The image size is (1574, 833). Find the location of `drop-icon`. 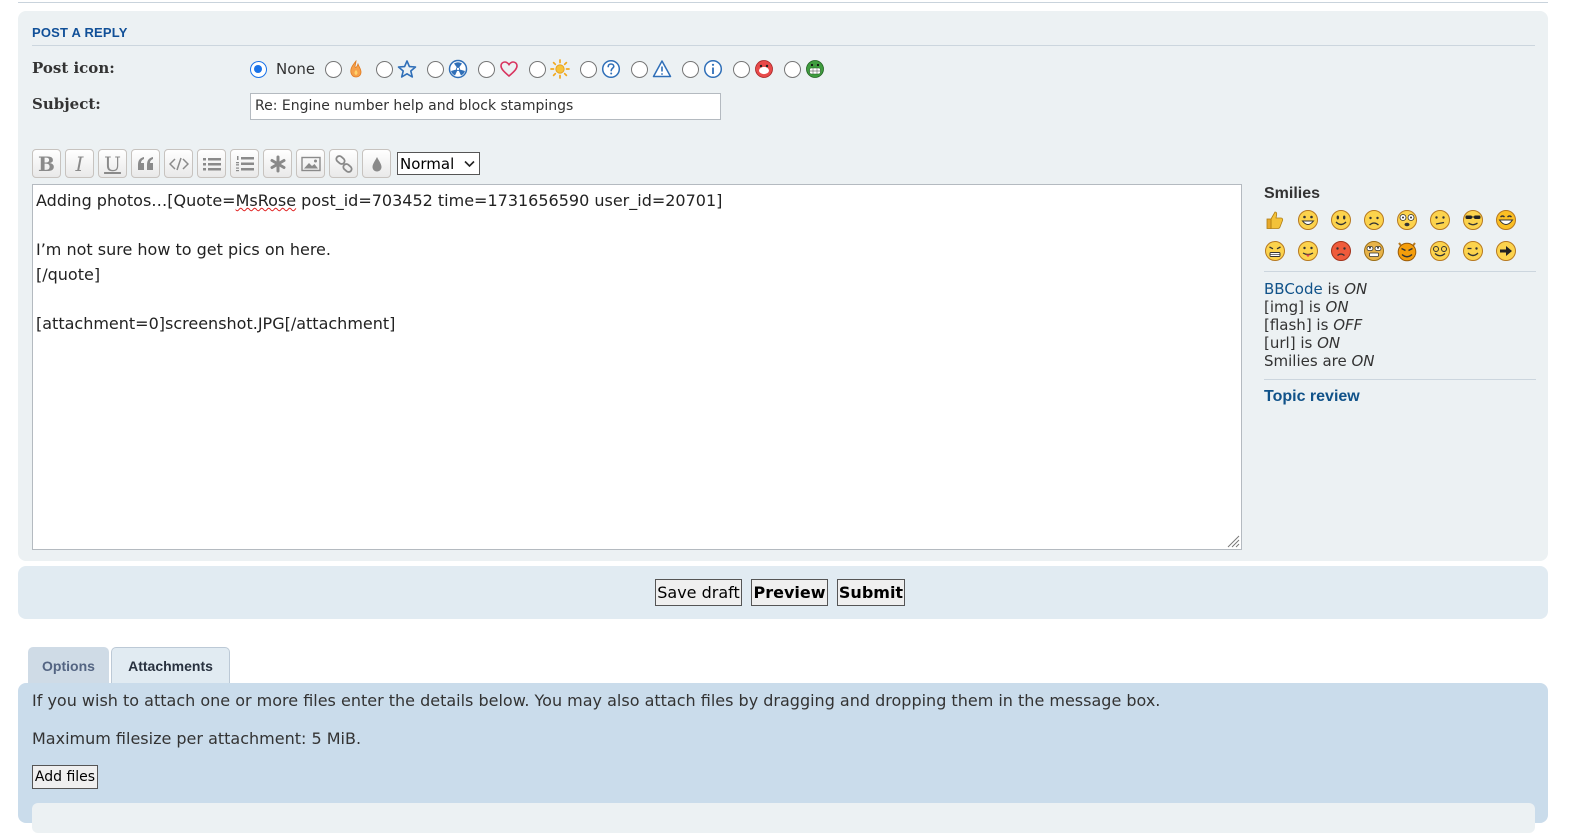

drop-icon is located at coordinates (376, 163).